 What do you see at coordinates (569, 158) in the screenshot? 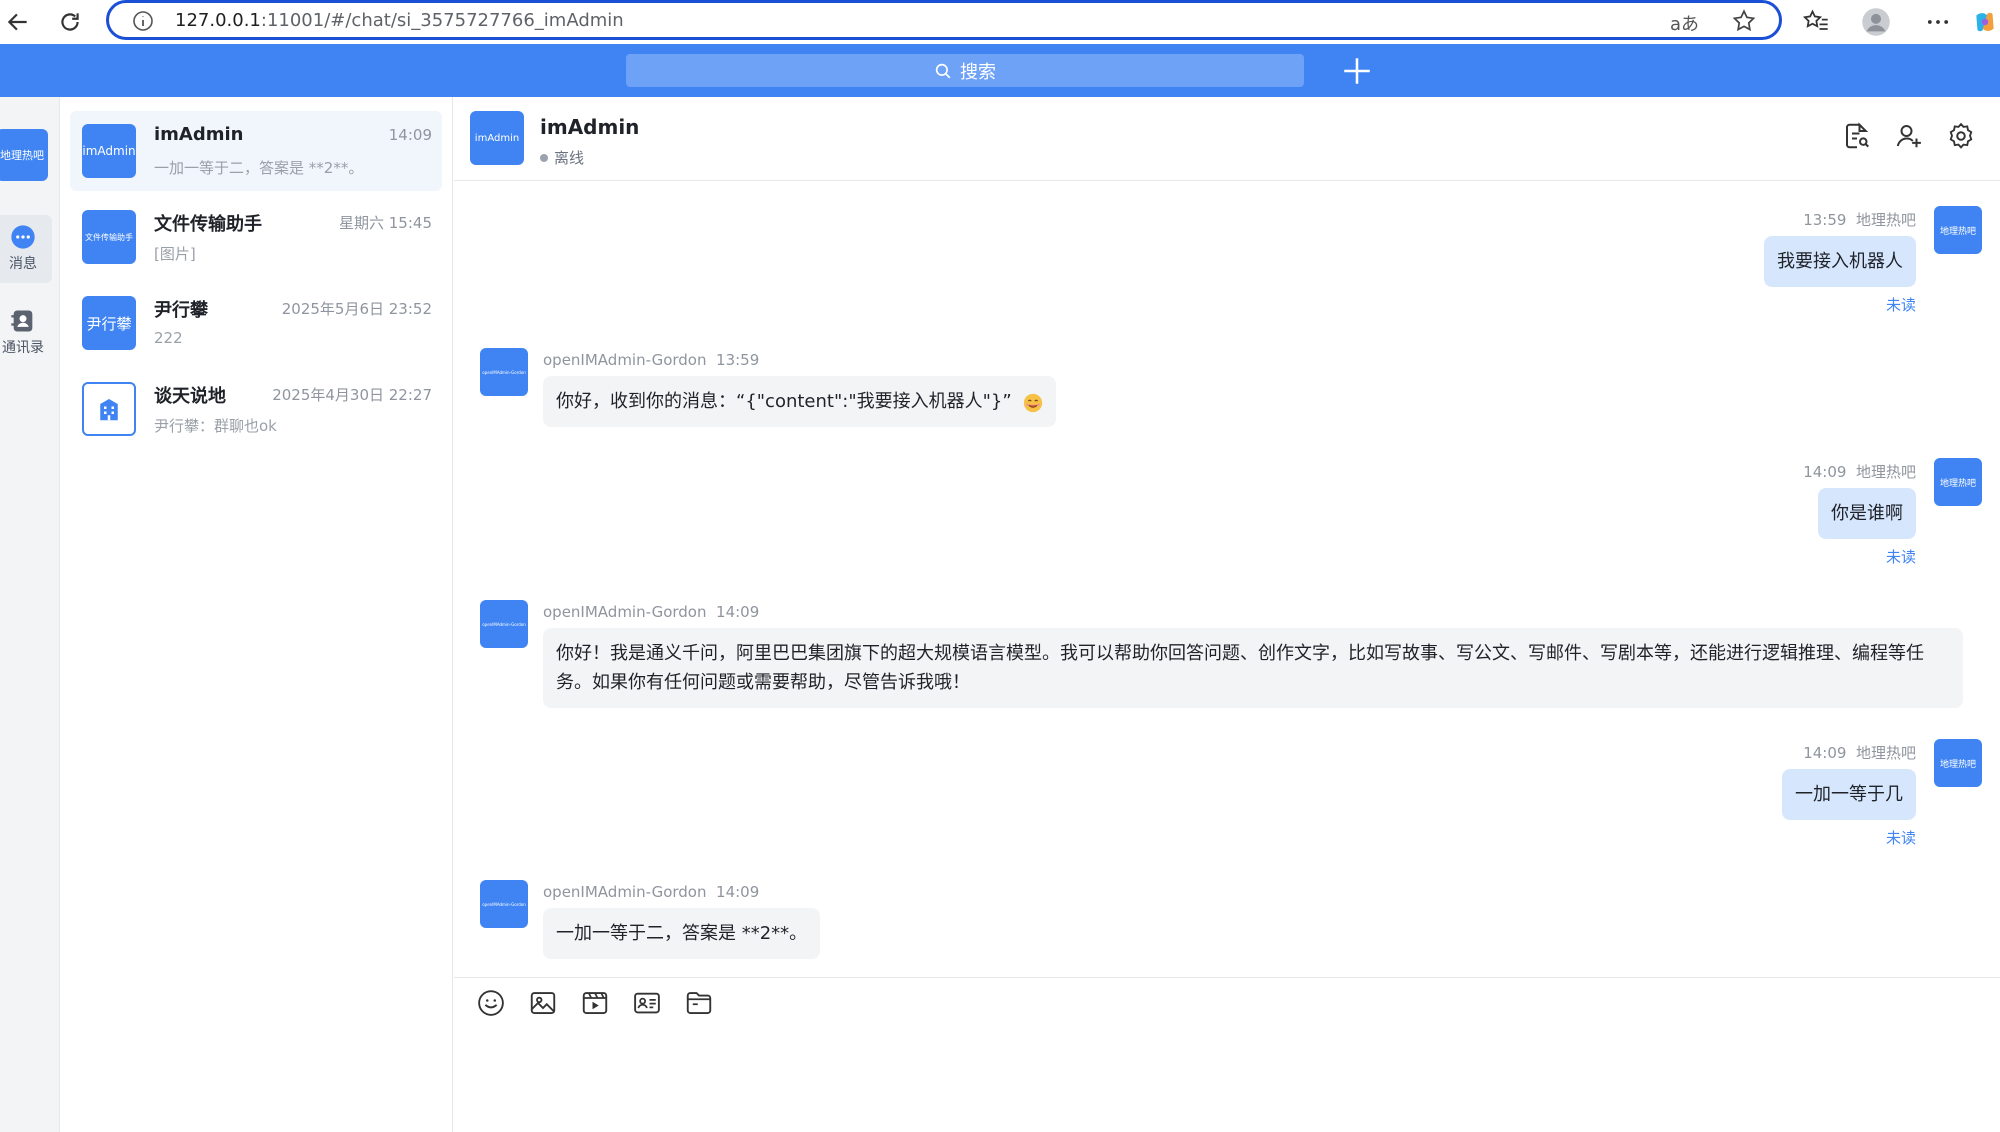
I see `status-text: 离线` at bounding box center [569, 158].